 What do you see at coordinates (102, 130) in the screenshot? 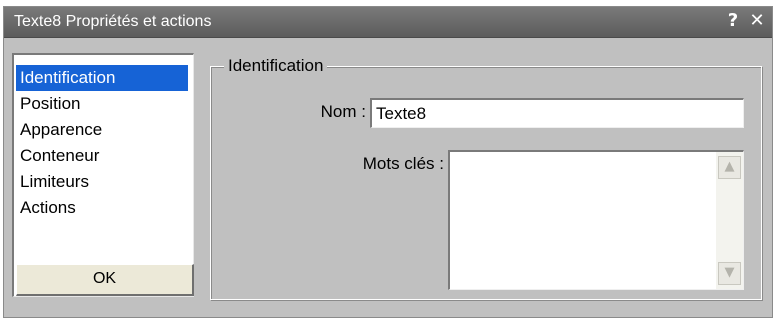
I see `sidebar-item-apparence: Apparence` at bounding box center [102, 130].